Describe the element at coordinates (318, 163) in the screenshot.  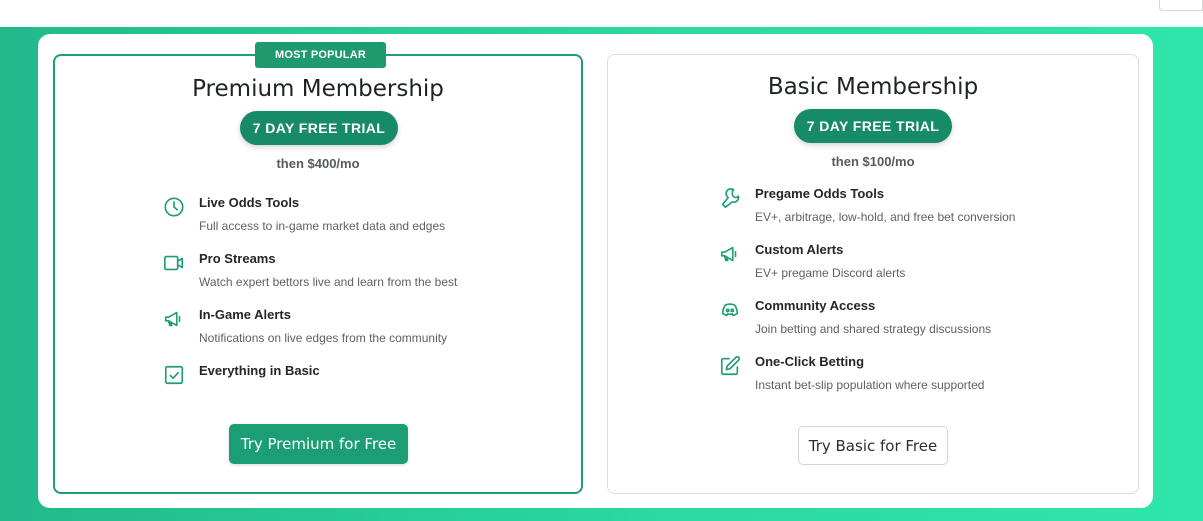
I see `premium-price: then $400/mo` at that location.